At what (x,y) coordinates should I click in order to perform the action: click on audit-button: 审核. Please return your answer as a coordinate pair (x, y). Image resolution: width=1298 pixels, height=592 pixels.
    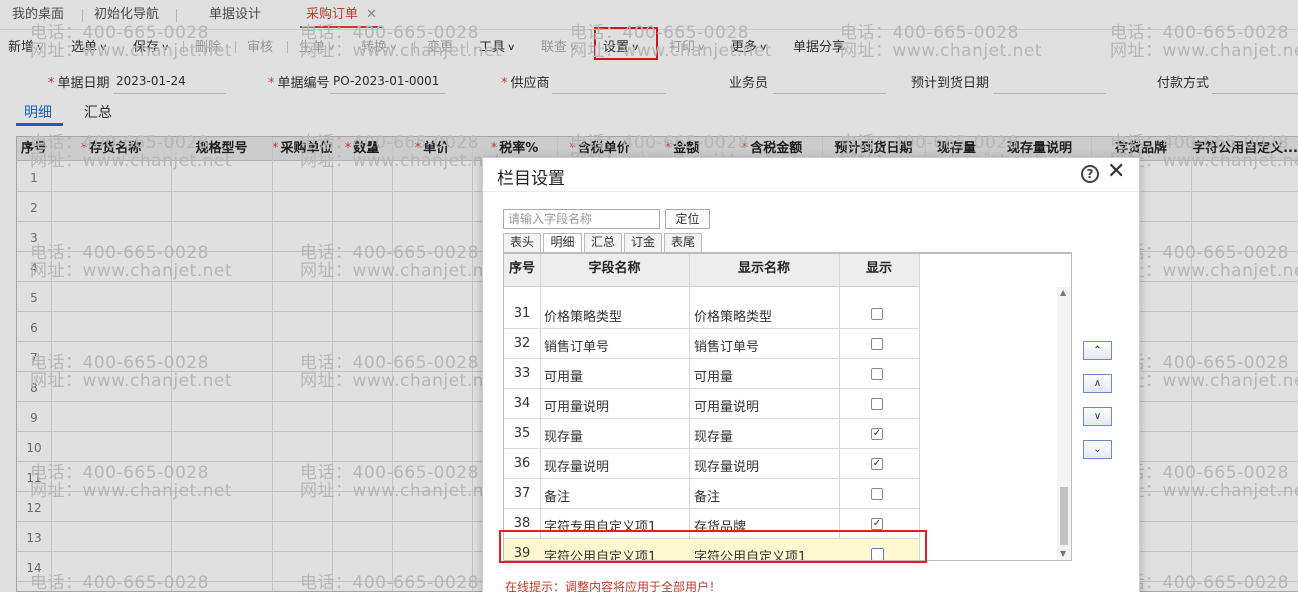
    Looking at the image, I should click on (260, 45).